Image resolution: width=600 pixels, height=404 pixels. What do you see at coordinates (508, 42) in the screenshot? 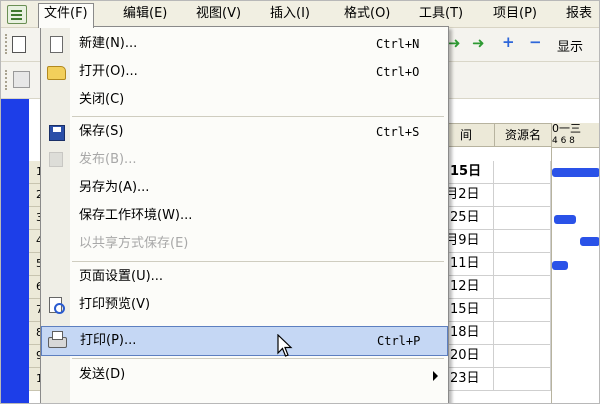
I see `plus-icon: +` at bounding box center [508, 42].